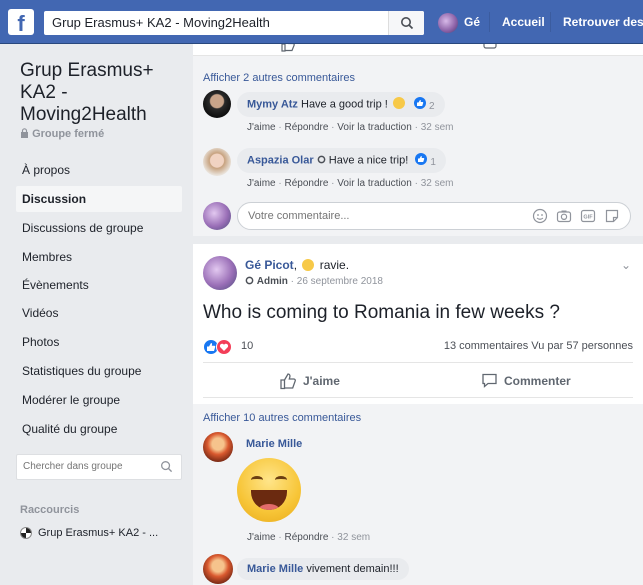 Image resolution: width=643 pixels, height=585 pixels. What do you see at coordinates (99, 285) in the screenshot?
I see `sidebar-item-events: Évènements` at bounding box center [99, 285].